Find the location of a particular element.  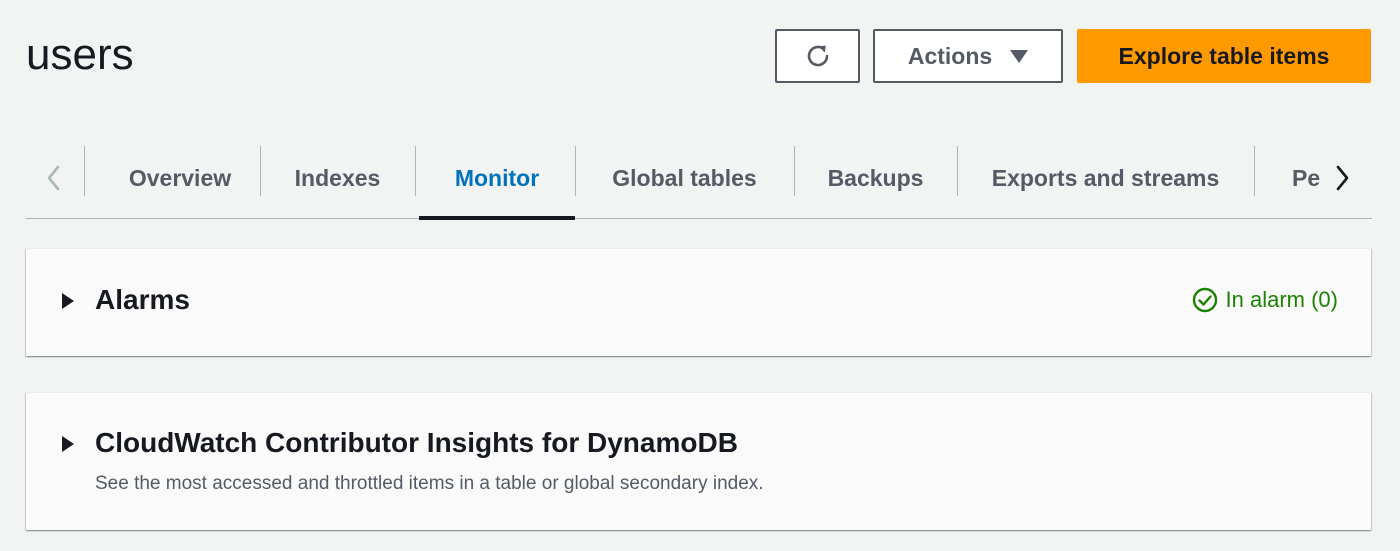

refresh-icon is located at coordinates (817, 56).